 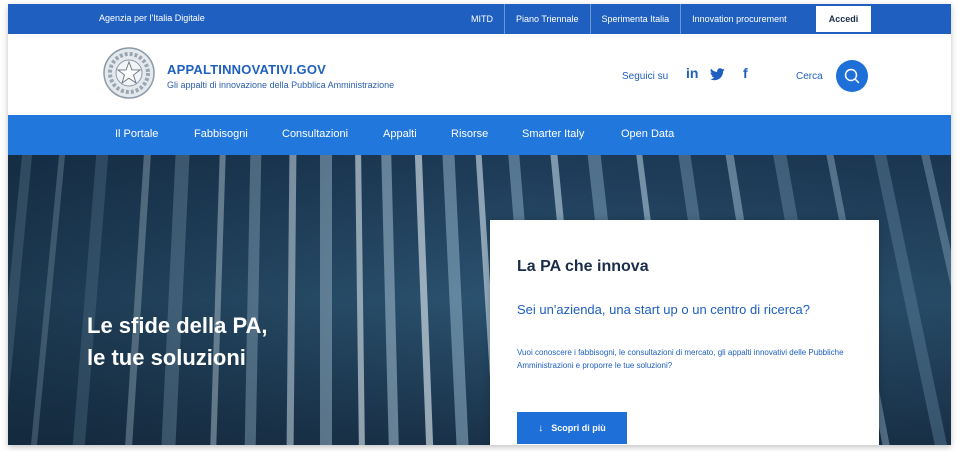 What do you see at coordinates (166, 357) in the screenshot?
I see `hero-title-line-2: le tue soluzioni` at bounding box center [166, 357].